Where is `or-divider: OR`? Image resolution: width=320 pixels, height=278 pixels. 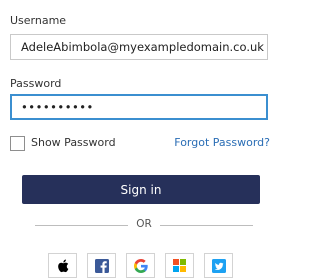
or-divider: OR is located at coordinates (139, 225).